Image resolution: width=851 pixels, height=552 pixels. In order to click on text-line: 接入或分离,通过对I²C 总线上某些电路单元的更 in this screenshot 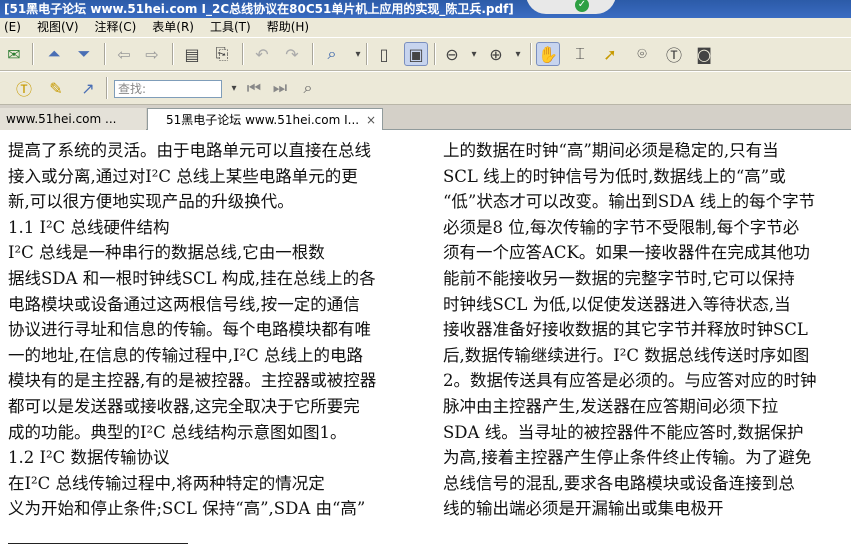, I will do `click(183, 176)`.